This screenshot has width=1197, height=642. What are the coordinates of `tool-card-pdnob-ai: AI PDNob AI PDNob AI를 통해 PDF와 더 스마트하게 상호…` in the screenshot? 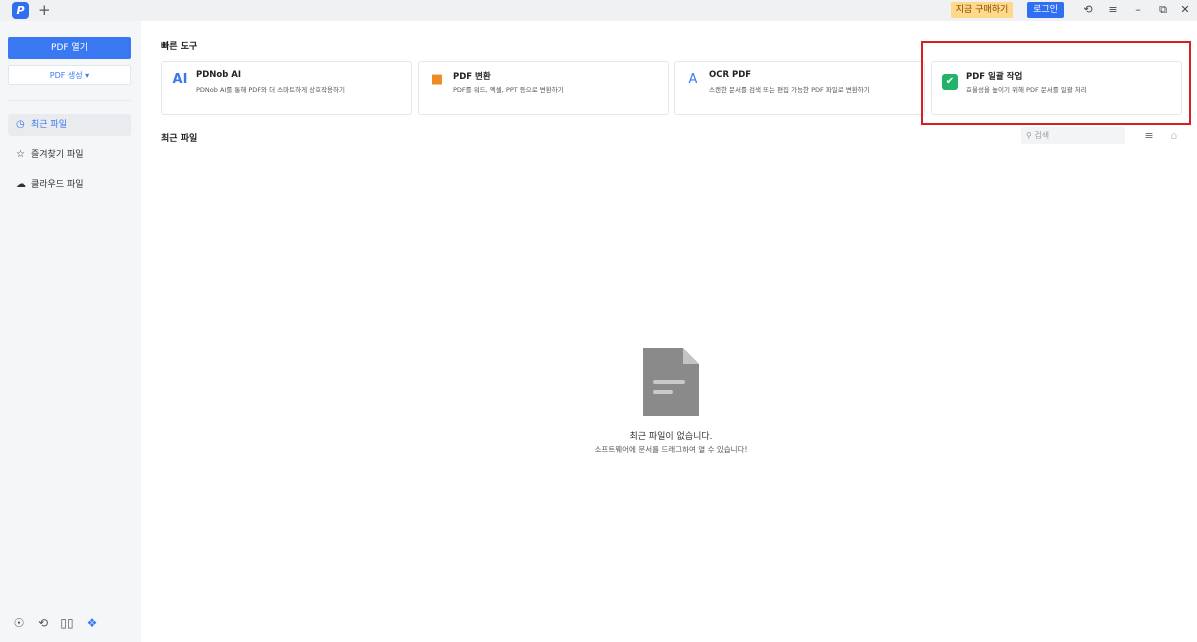 It's located at (286, 88).